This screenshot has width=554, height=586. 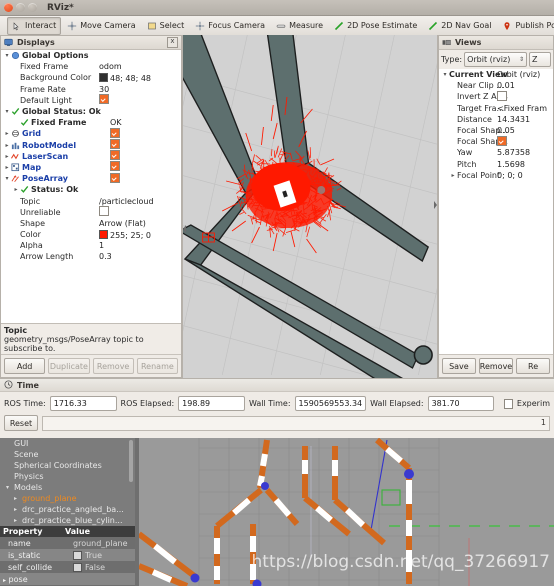 I want to click on tree-row: ▾ PoseArray, so click(x=91, y=178).